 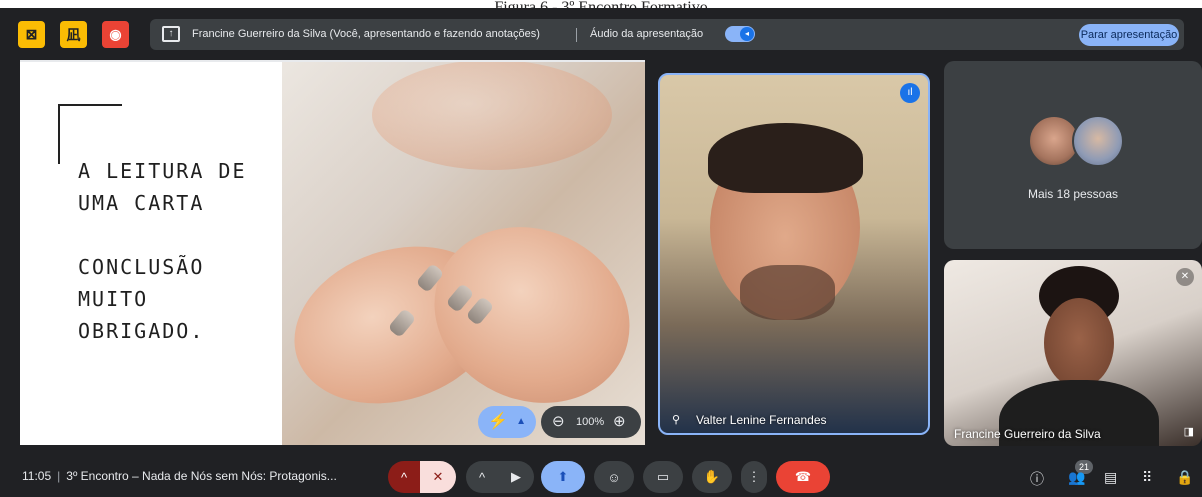 What do you see at coordinates (558, 422) in the screenshot?
I see `zoom-out-icon: ⊖` at bounding box center [558, 422].